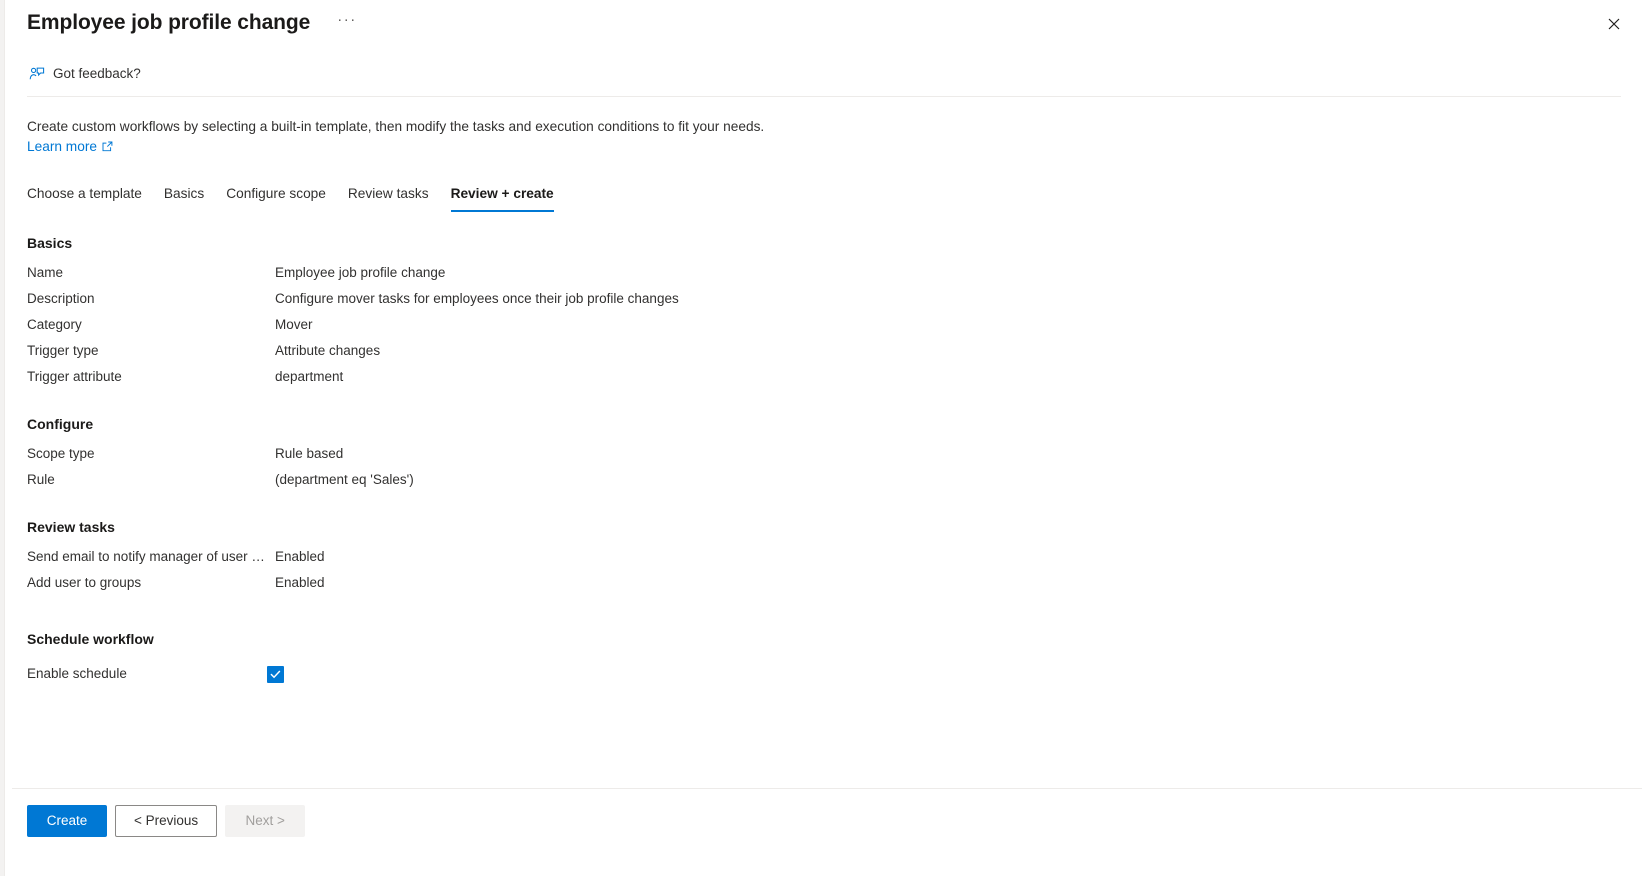 The width and height of the screenshot is (1642, 876). What do you see at coordinates (169, 22) in the screenshot?
I see `page-title: Employee job profile change` at bounding box center [169, 22].